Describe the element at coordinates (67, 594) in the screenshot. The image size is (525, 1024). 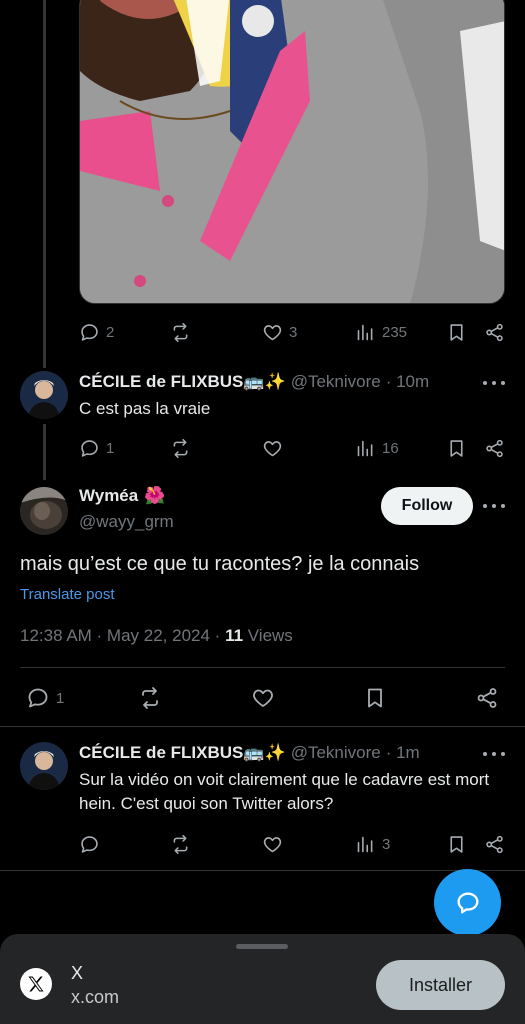
I see `translate-post-link: Translate post` at that location.